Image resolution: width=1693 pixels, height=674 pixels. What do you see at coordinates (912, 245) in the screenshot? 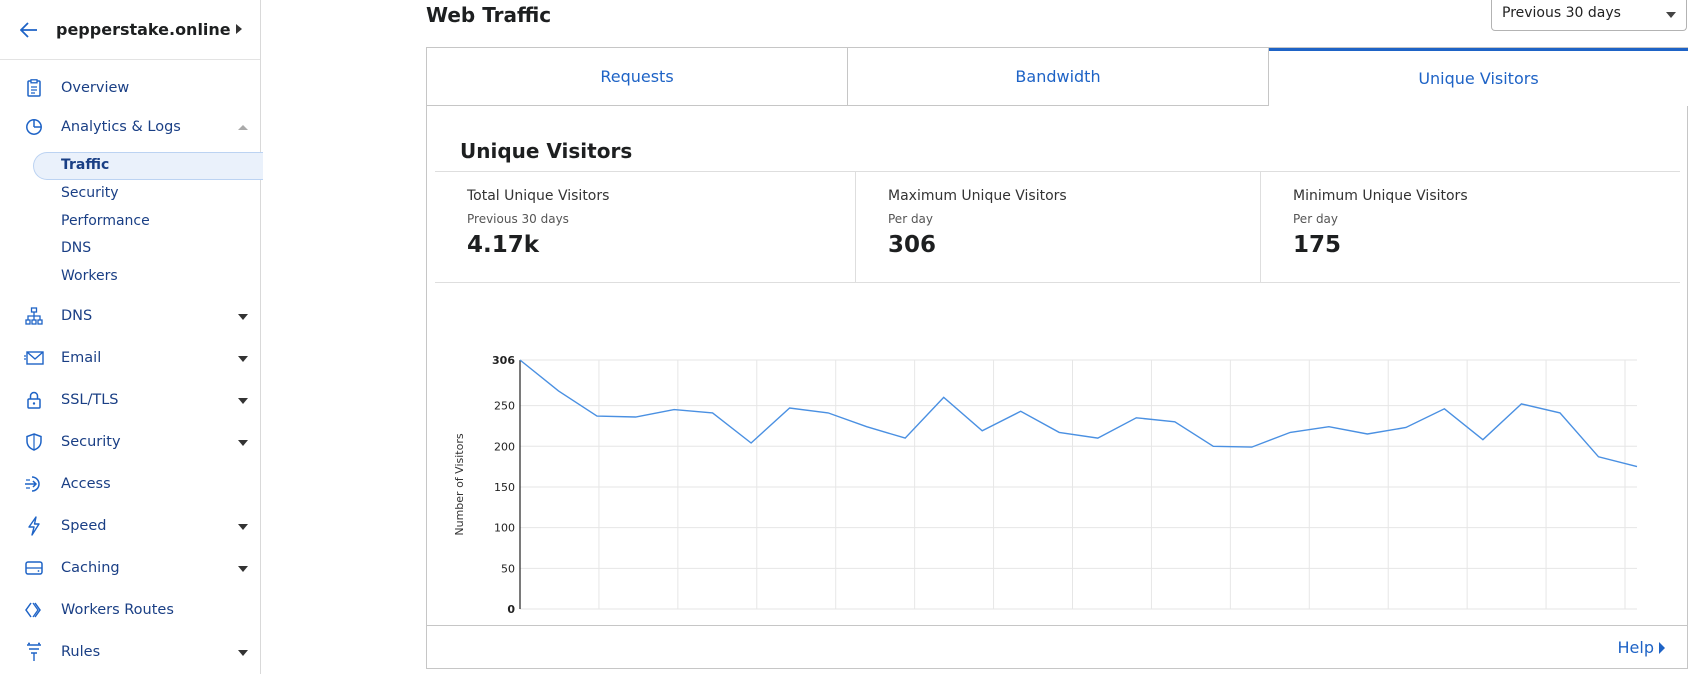
I see `stat-value: 306` at bounding box center [912, 245].